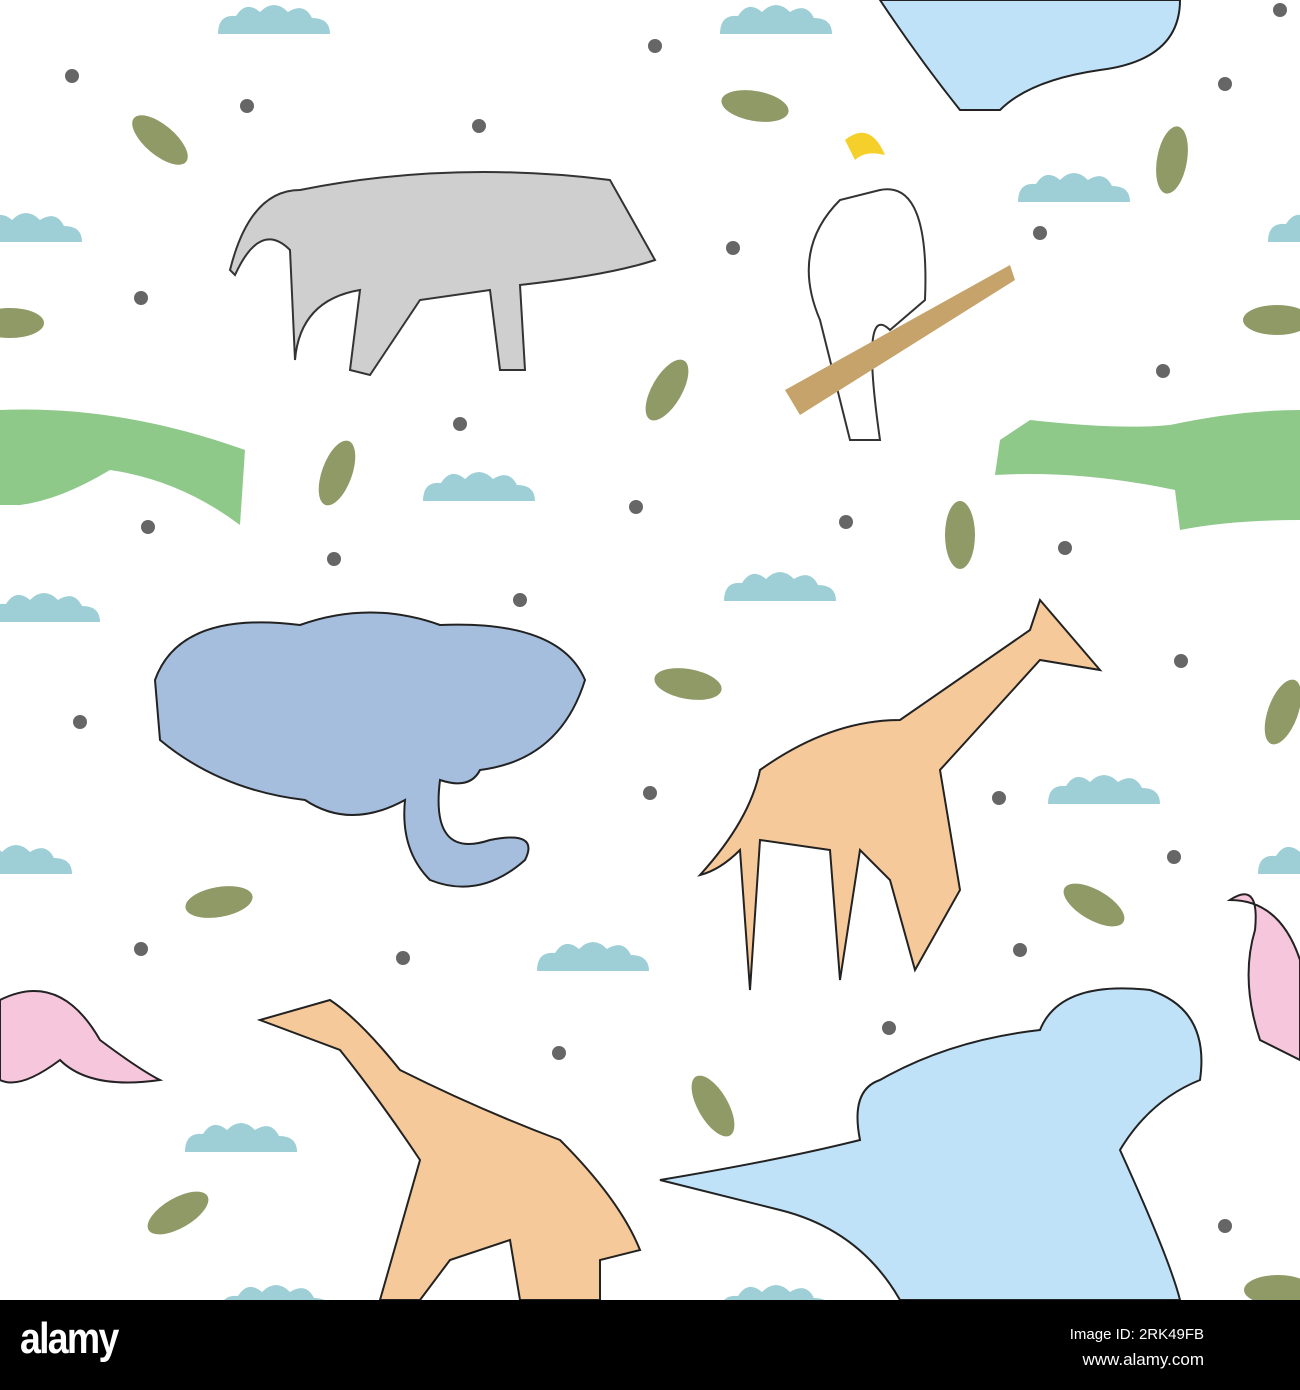 The image size is (1300, 1390). Describe the element at coordinates (1136, 1334) in the screenshot. I see `image-id: Image ID: 2RK49FB` at that location.